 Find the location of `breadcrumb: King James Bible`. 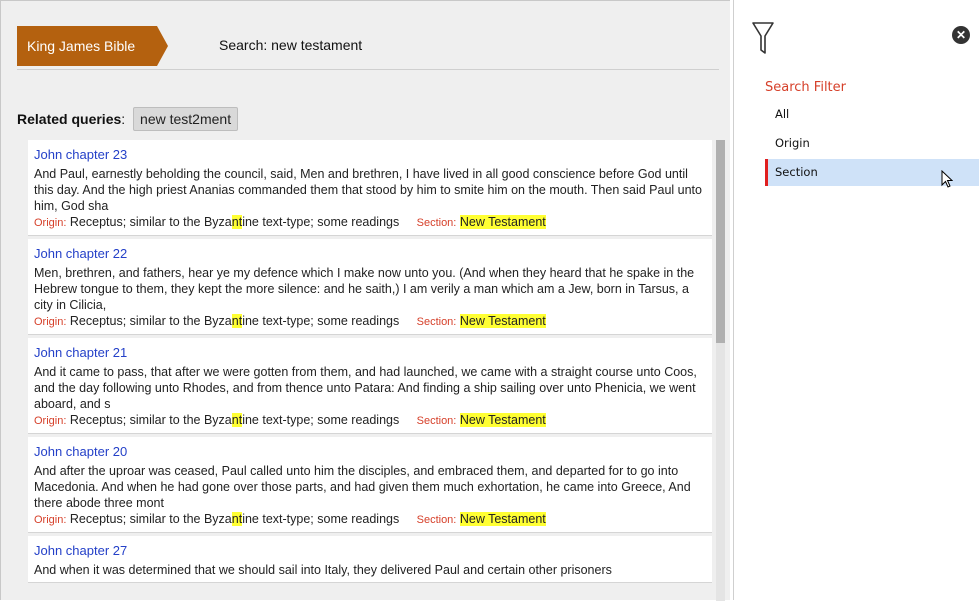

breadcrumb: King James Bible is located at coordinates (87, 46).